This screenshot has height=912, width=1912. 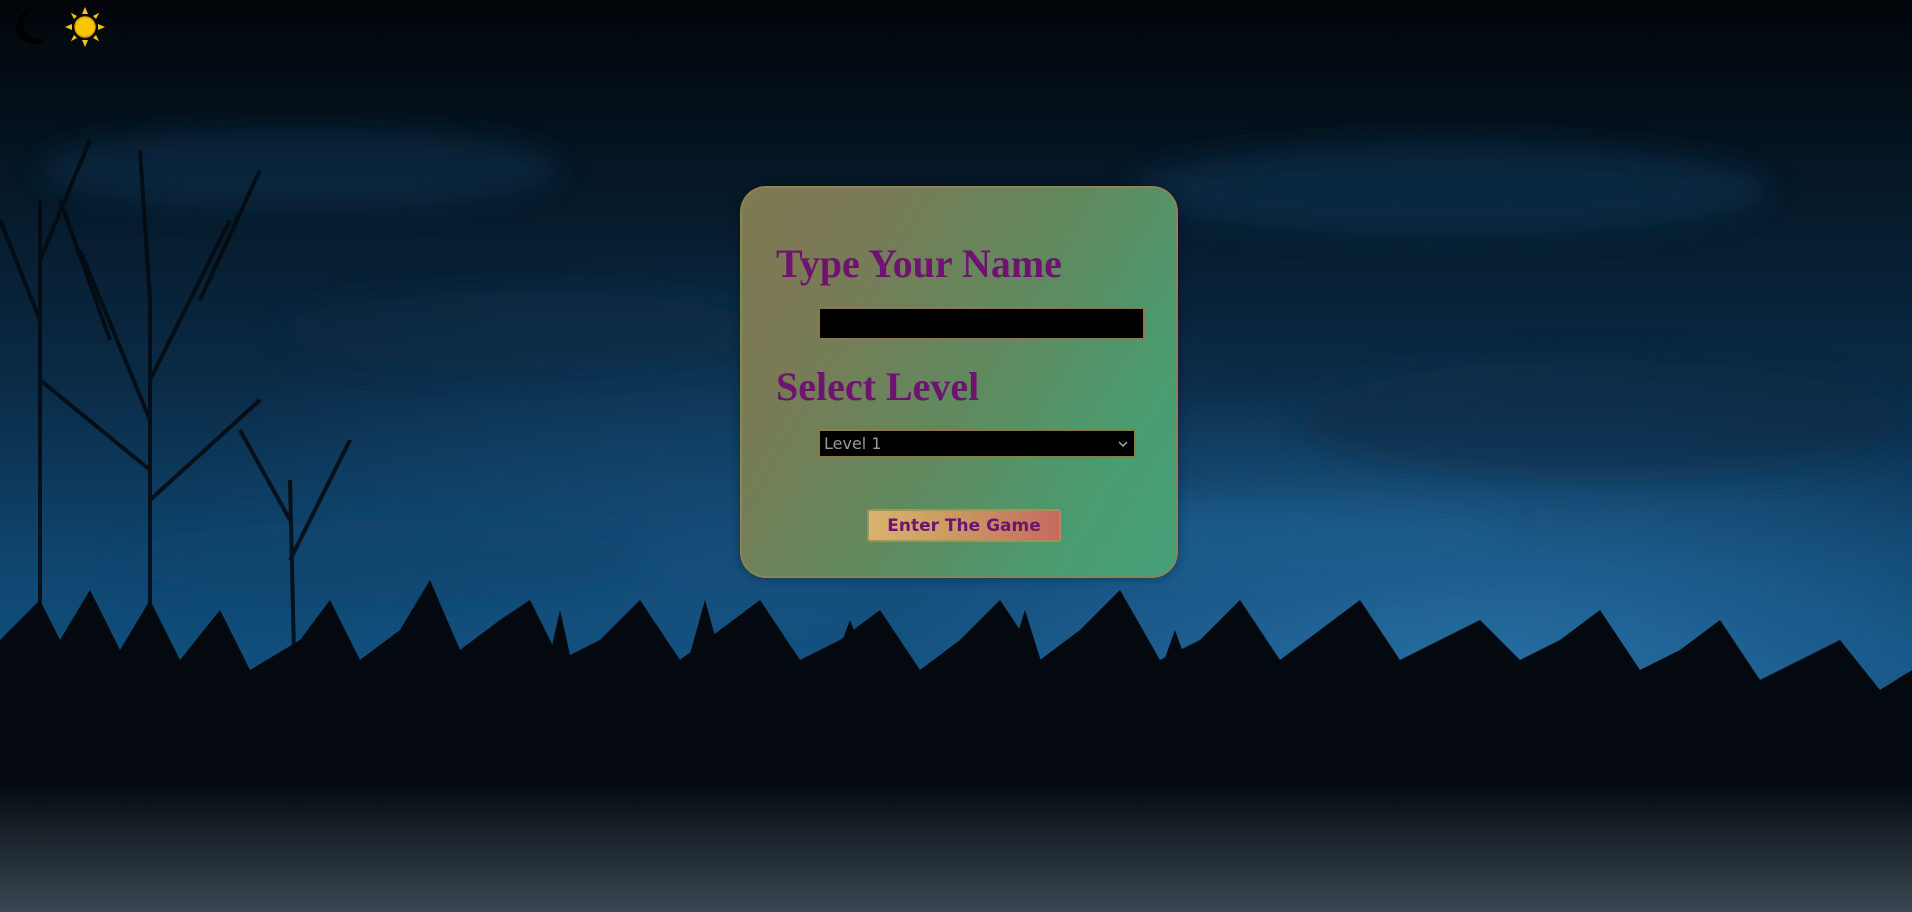 What do you see at coordinates (977, 443) in the screenshot?
I see `level-select: Level 1` at bounding box center [977, 443].